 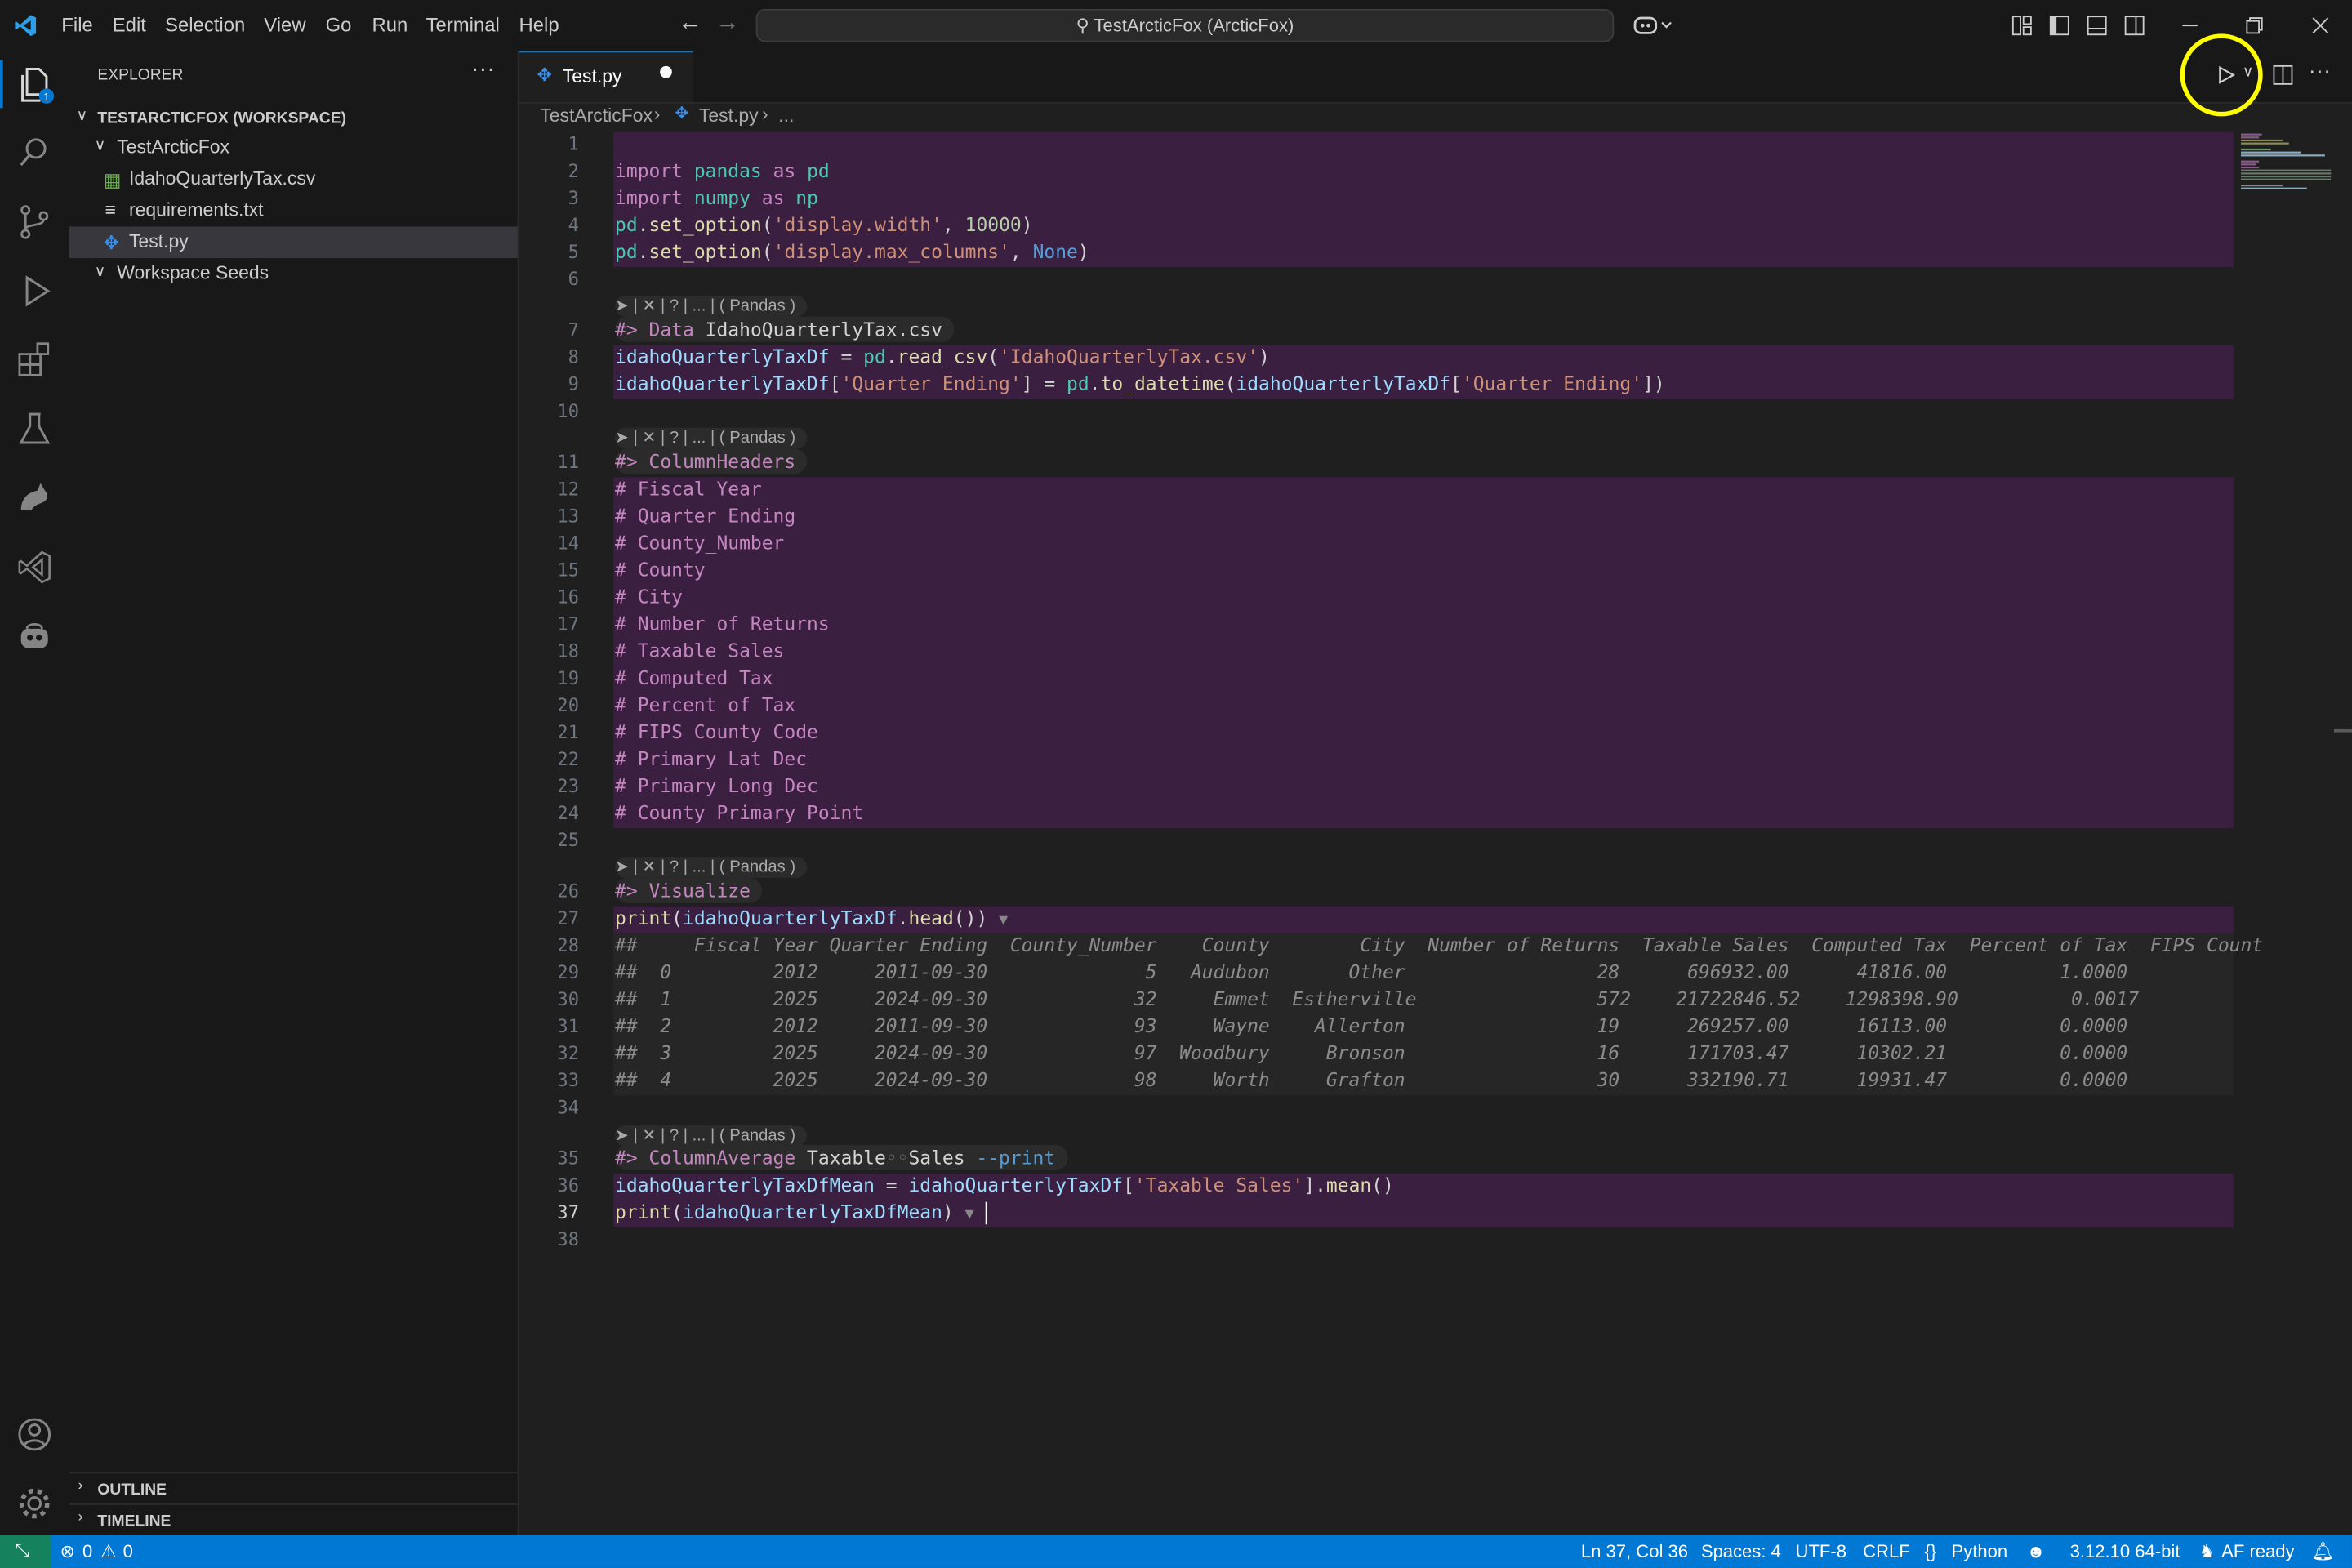 What do you see at coordinates (339, 25) in the screenshot?
I see `menu-go: Go` at bounding box center [339, 25].